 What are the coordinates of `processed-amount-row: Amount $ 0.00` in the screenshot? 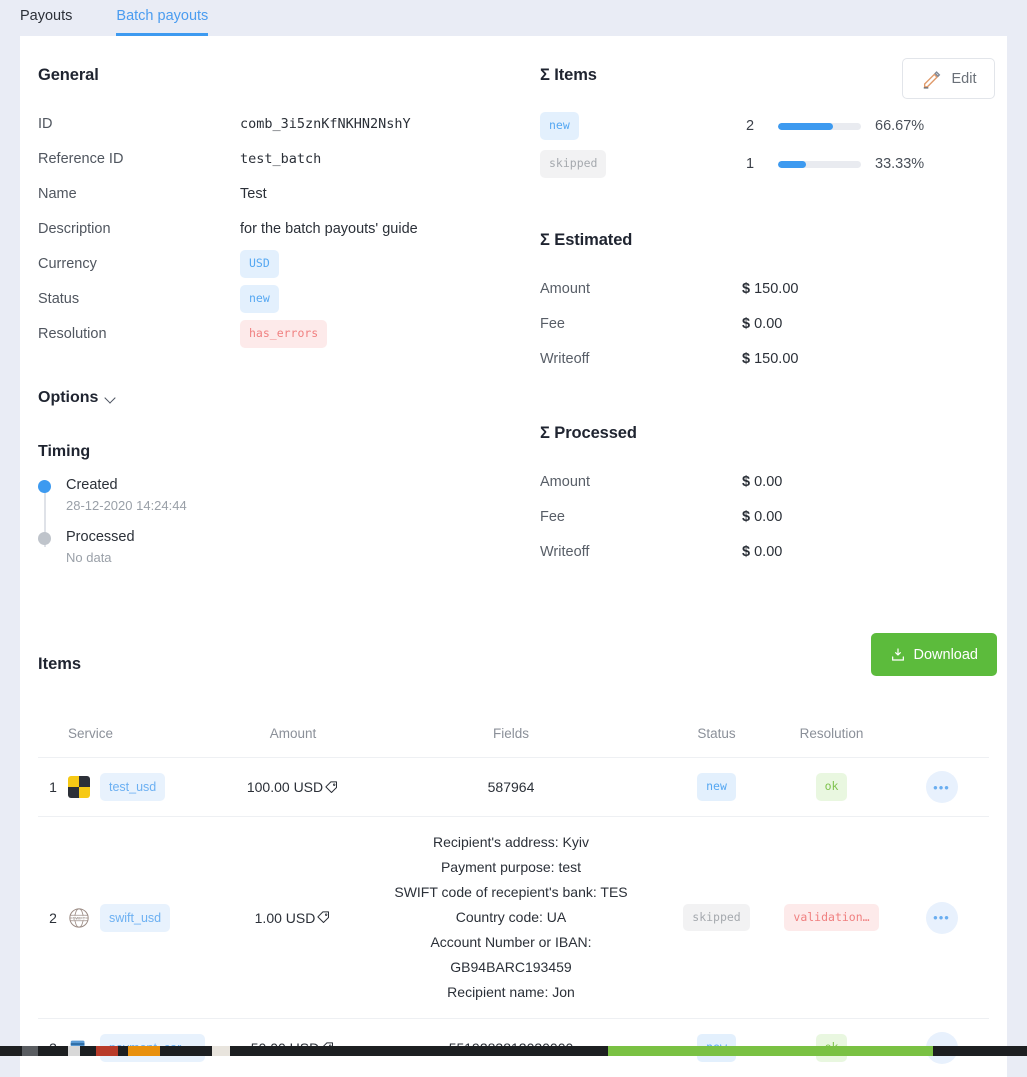 It's located at (773, 482).